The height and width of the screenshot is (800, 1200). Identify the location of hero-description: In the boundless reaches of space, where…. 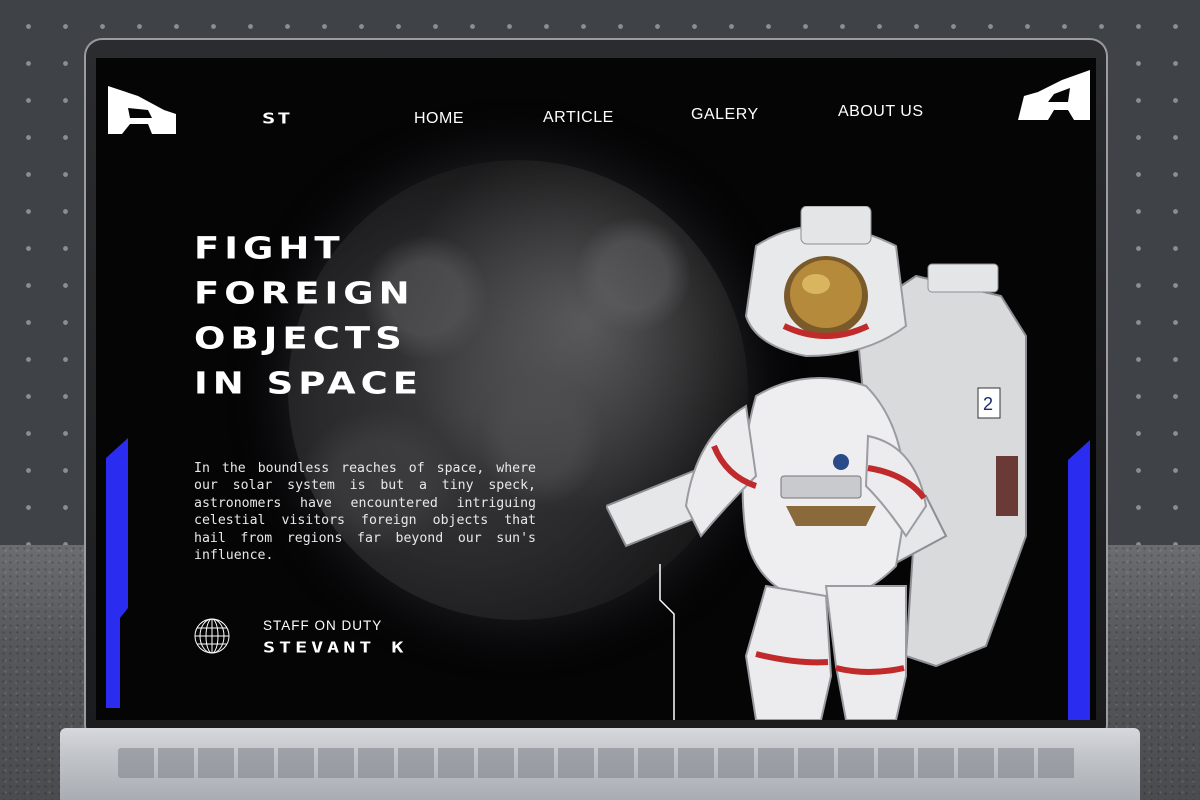
(365, 512).